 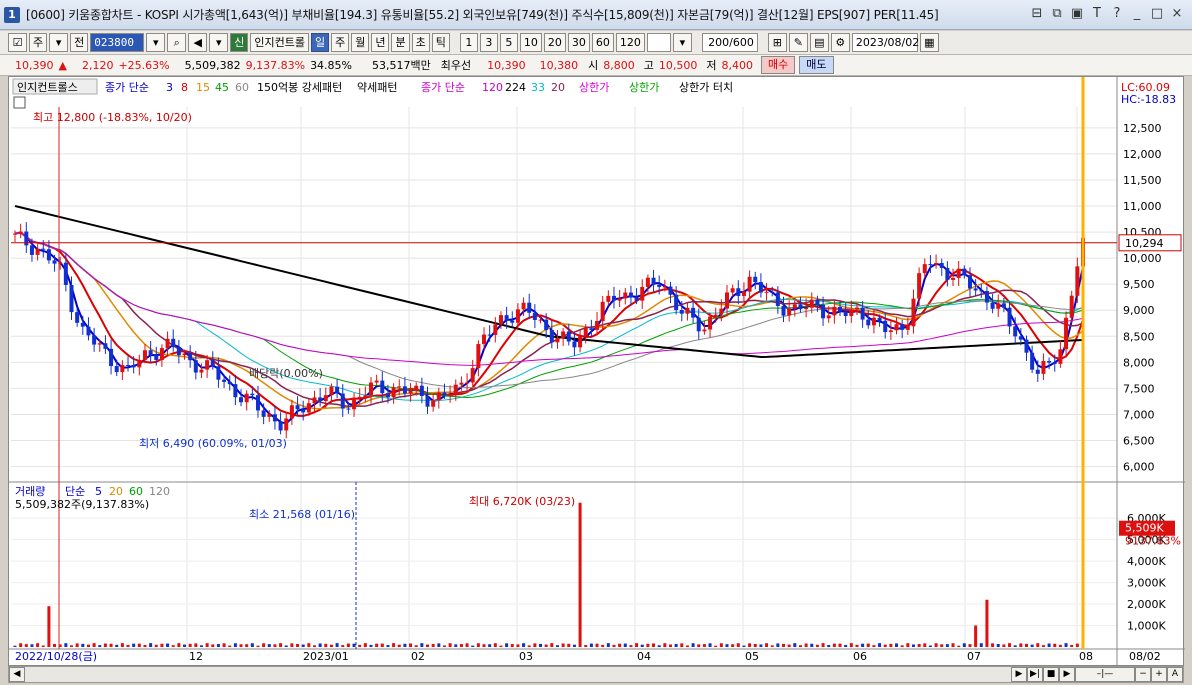 I want to click on minimize-icon: _, so click(x=1137, y=14).